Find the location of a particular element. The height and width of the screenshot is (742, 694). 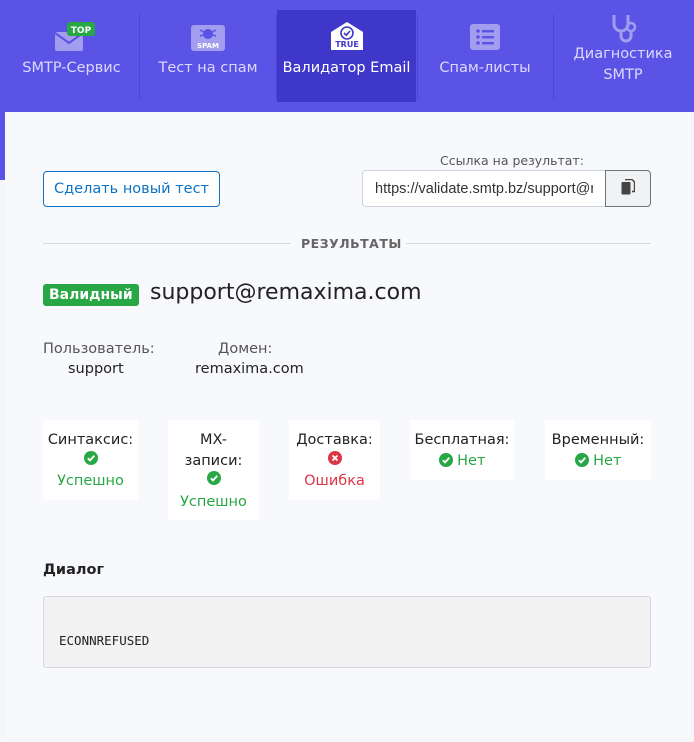

copy-link-button is located at coordinates (628, 188).